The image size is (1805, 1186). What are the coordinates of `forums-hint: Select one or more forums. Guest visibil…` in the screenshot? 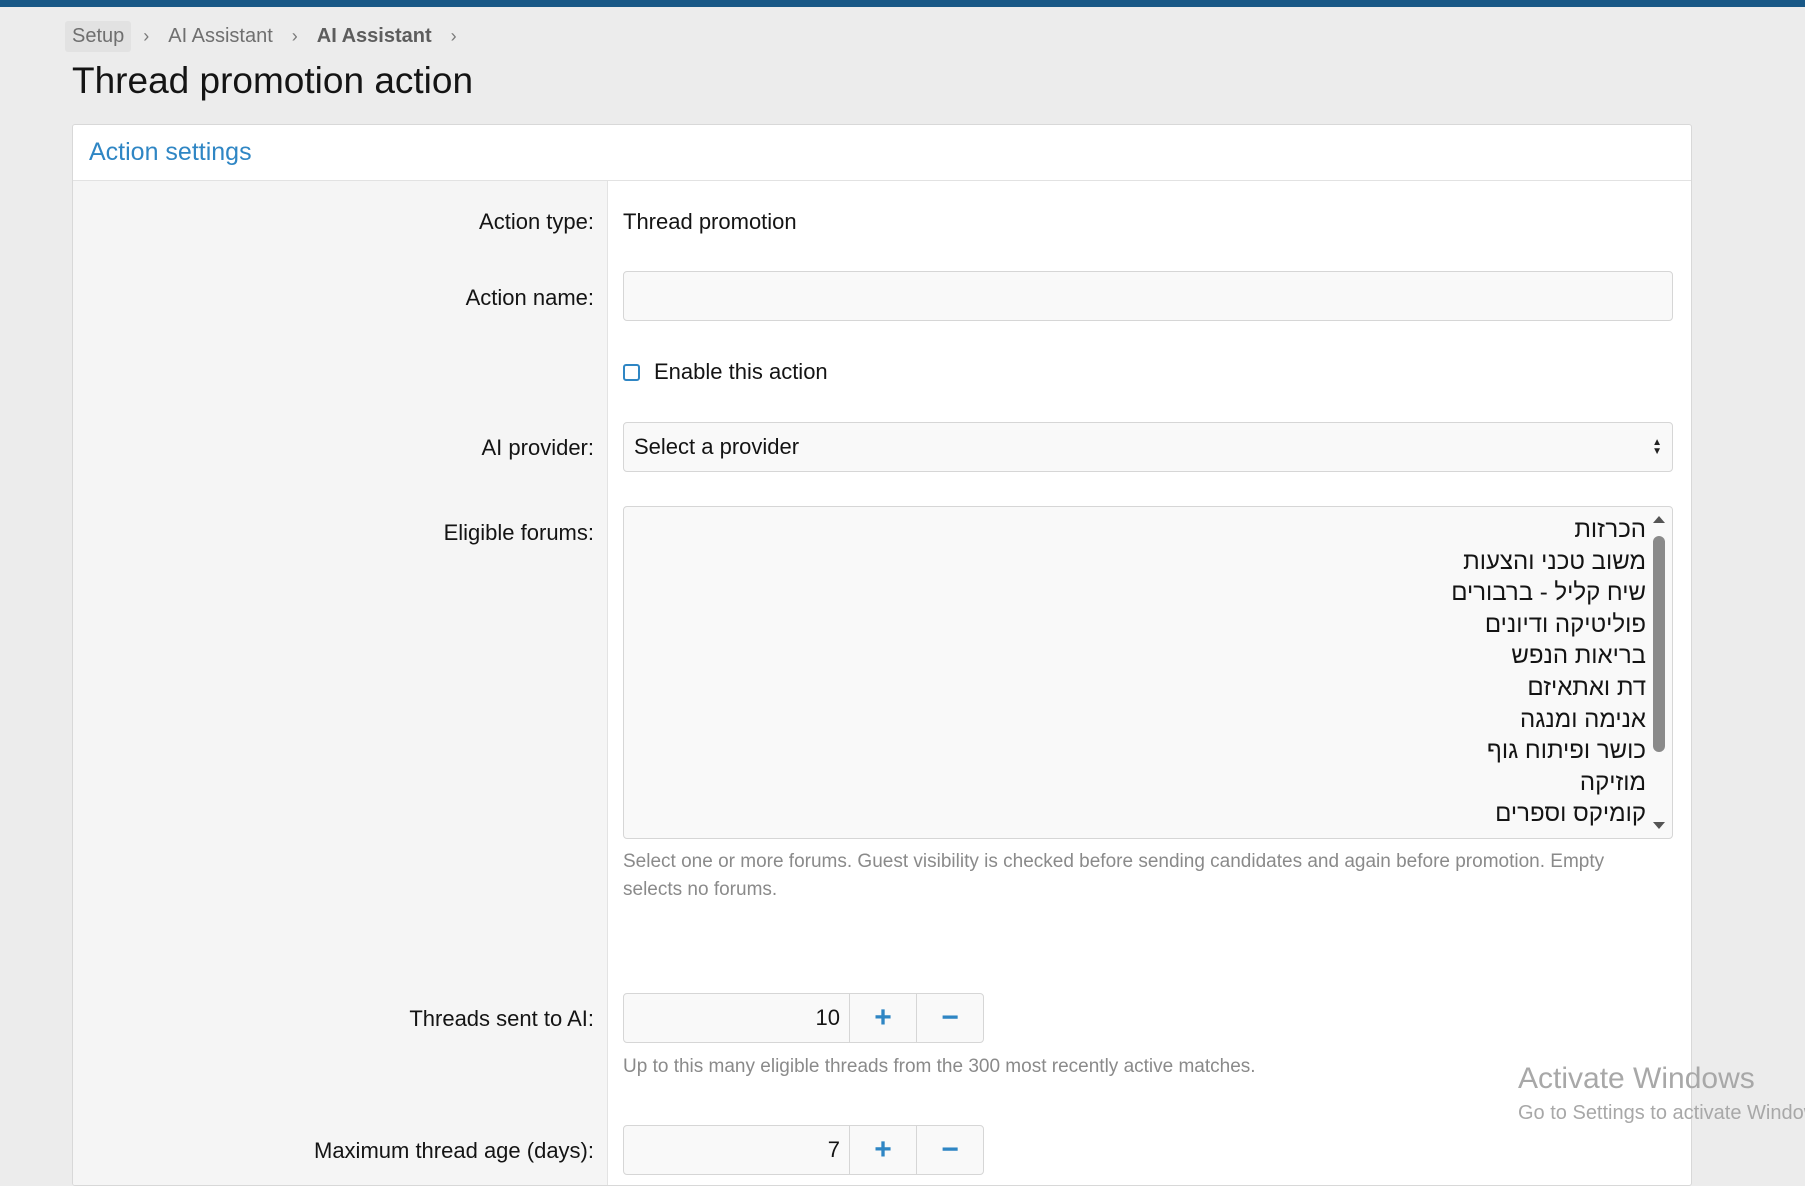 It's located at (1114, 875).